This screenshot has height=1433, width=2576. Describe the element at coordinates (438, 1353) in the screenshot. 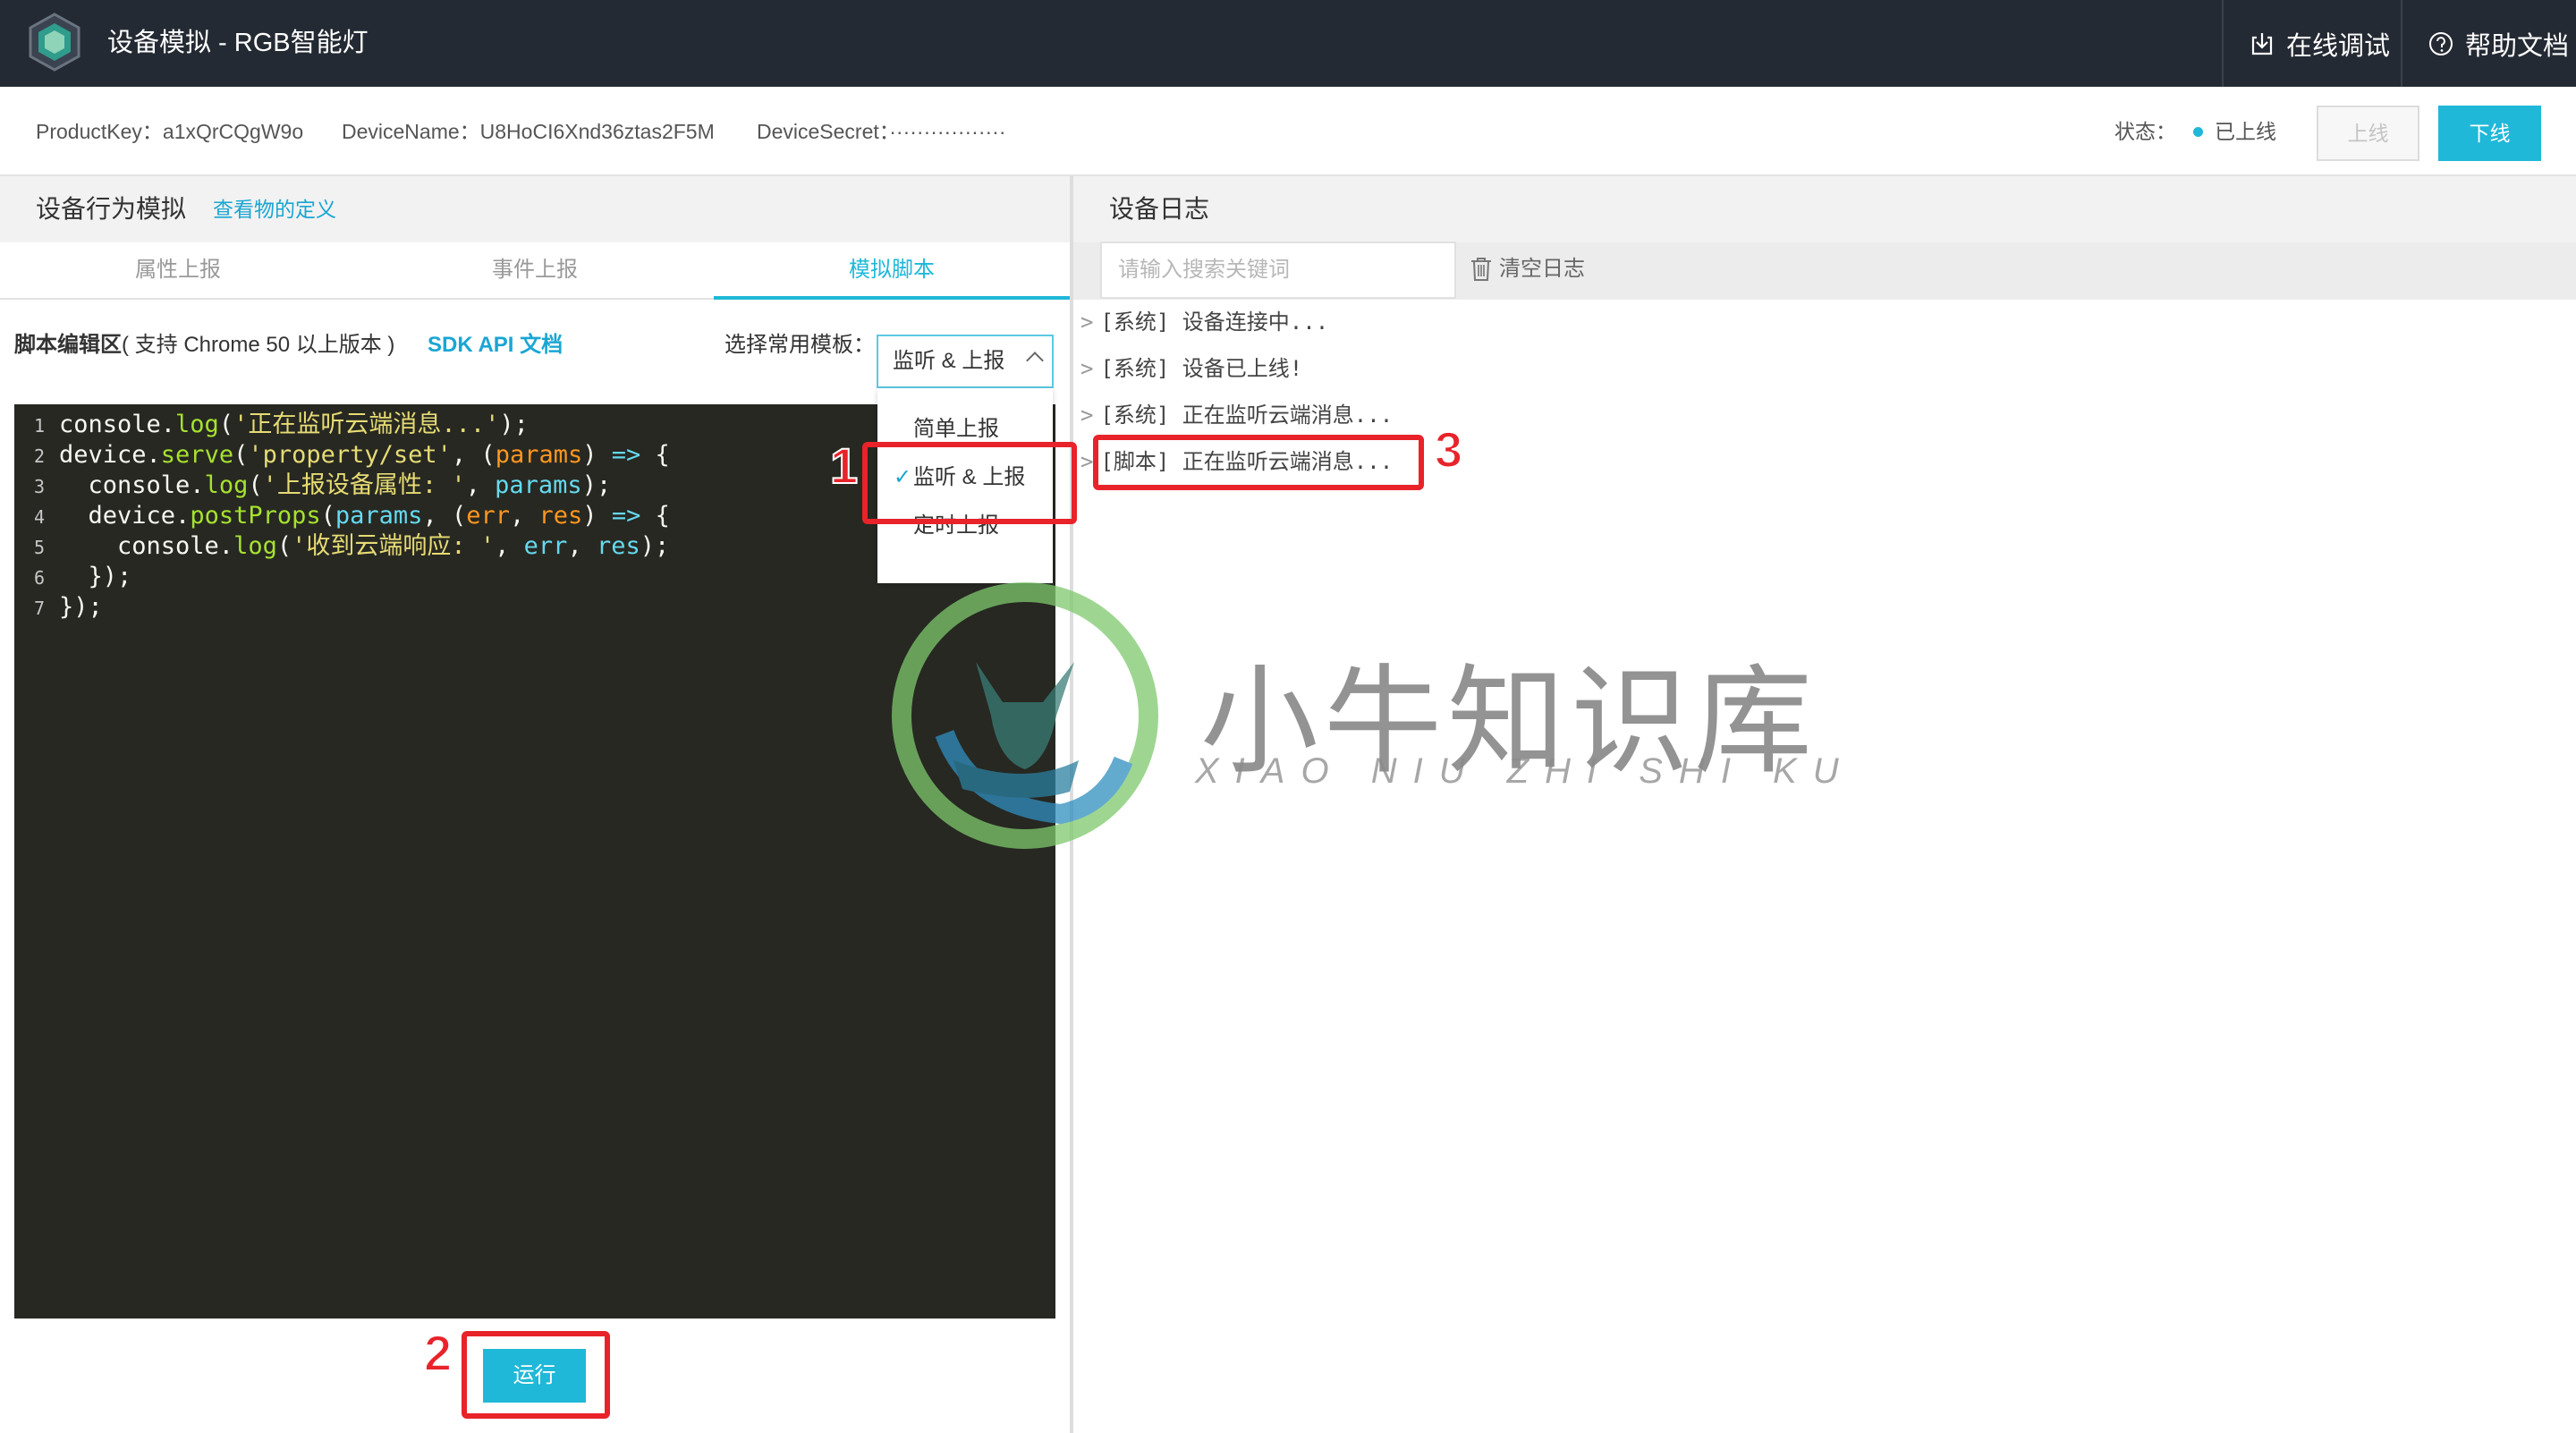

I see `annotation-number-2: 2` at that location.